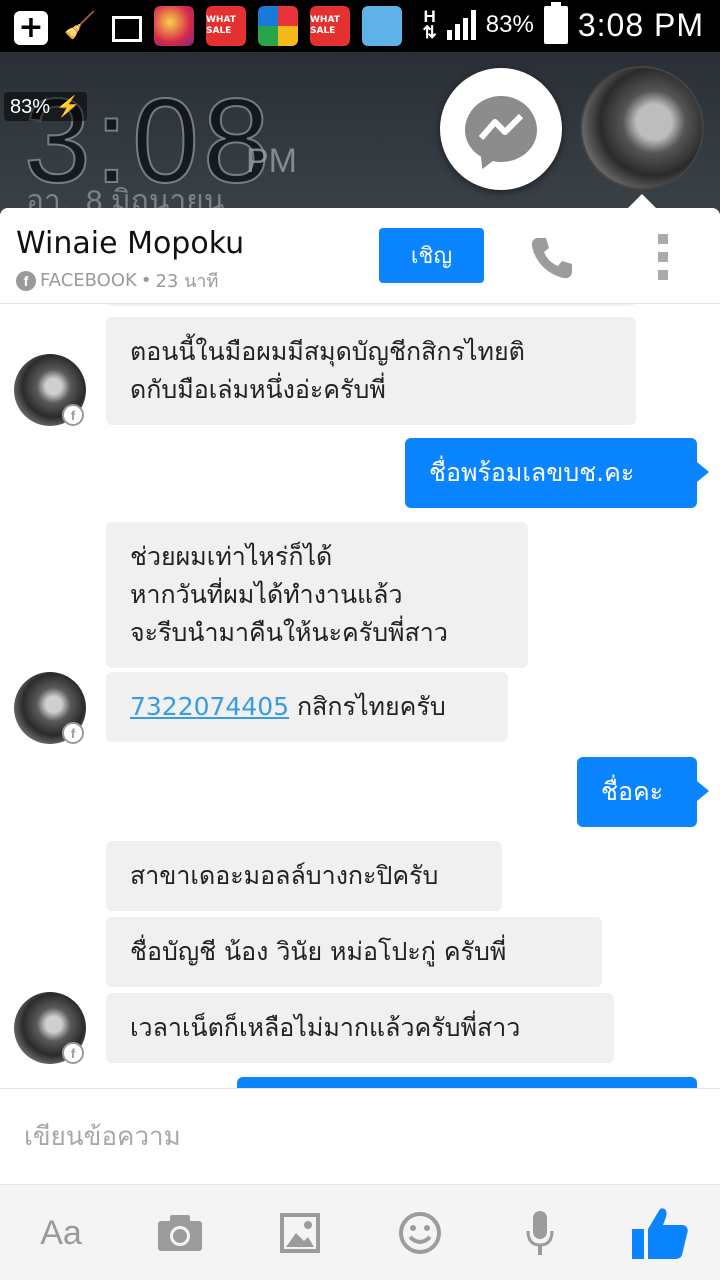 The height and width of the screenshot is (1280, 720). What do you see at coordinates (180, 1233) in the screenshot?
I see `camera-icon` at bounding box center [180, 1233].